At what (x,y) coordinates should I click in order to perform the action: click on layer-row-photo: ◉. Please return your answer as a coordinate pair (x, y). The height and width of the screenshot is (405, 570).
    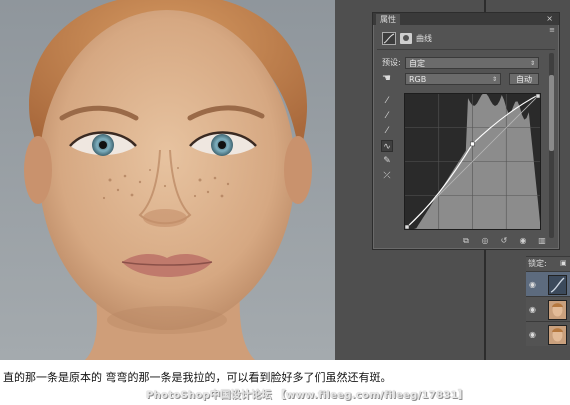
    Looking at the image, I should click on (548, 333).